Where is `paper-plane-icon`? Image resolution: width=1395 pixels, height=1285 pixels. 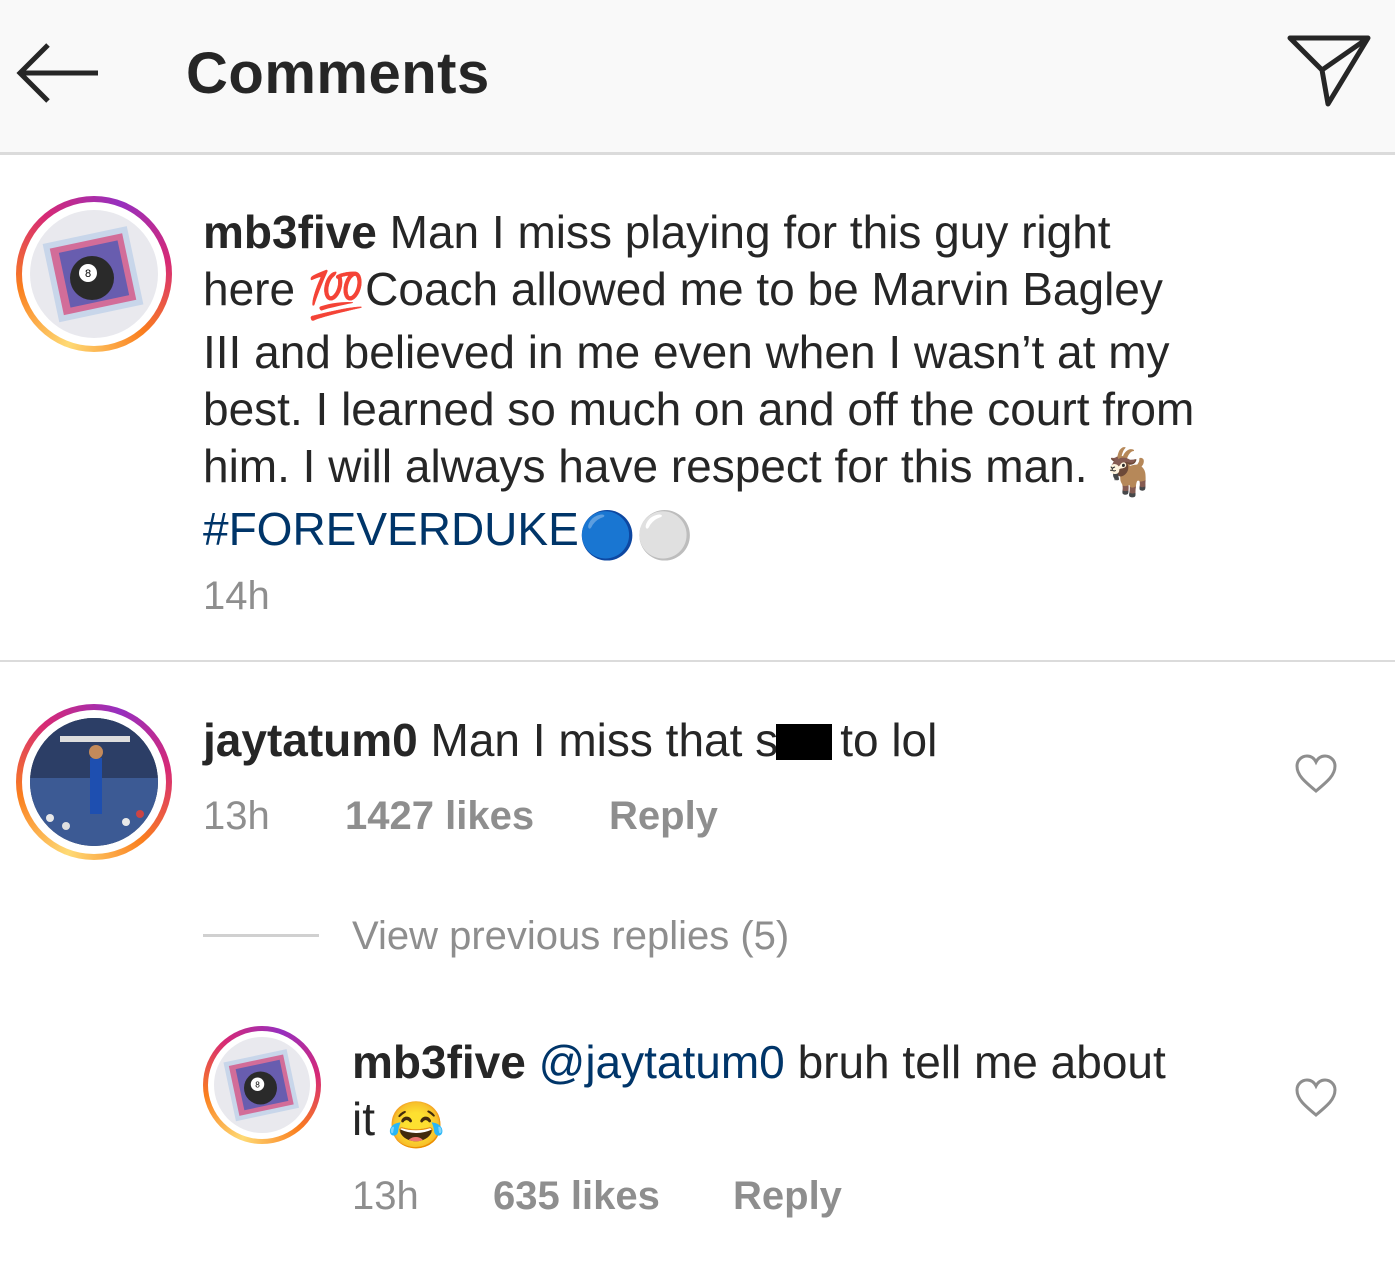 paper-plane-icon is located at coordinates (1329, 71).